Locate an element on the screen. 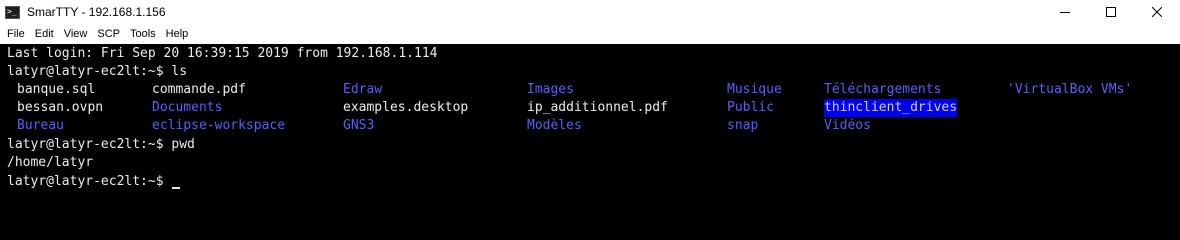  directory-entry: Public is located at coordinates (750, 107).